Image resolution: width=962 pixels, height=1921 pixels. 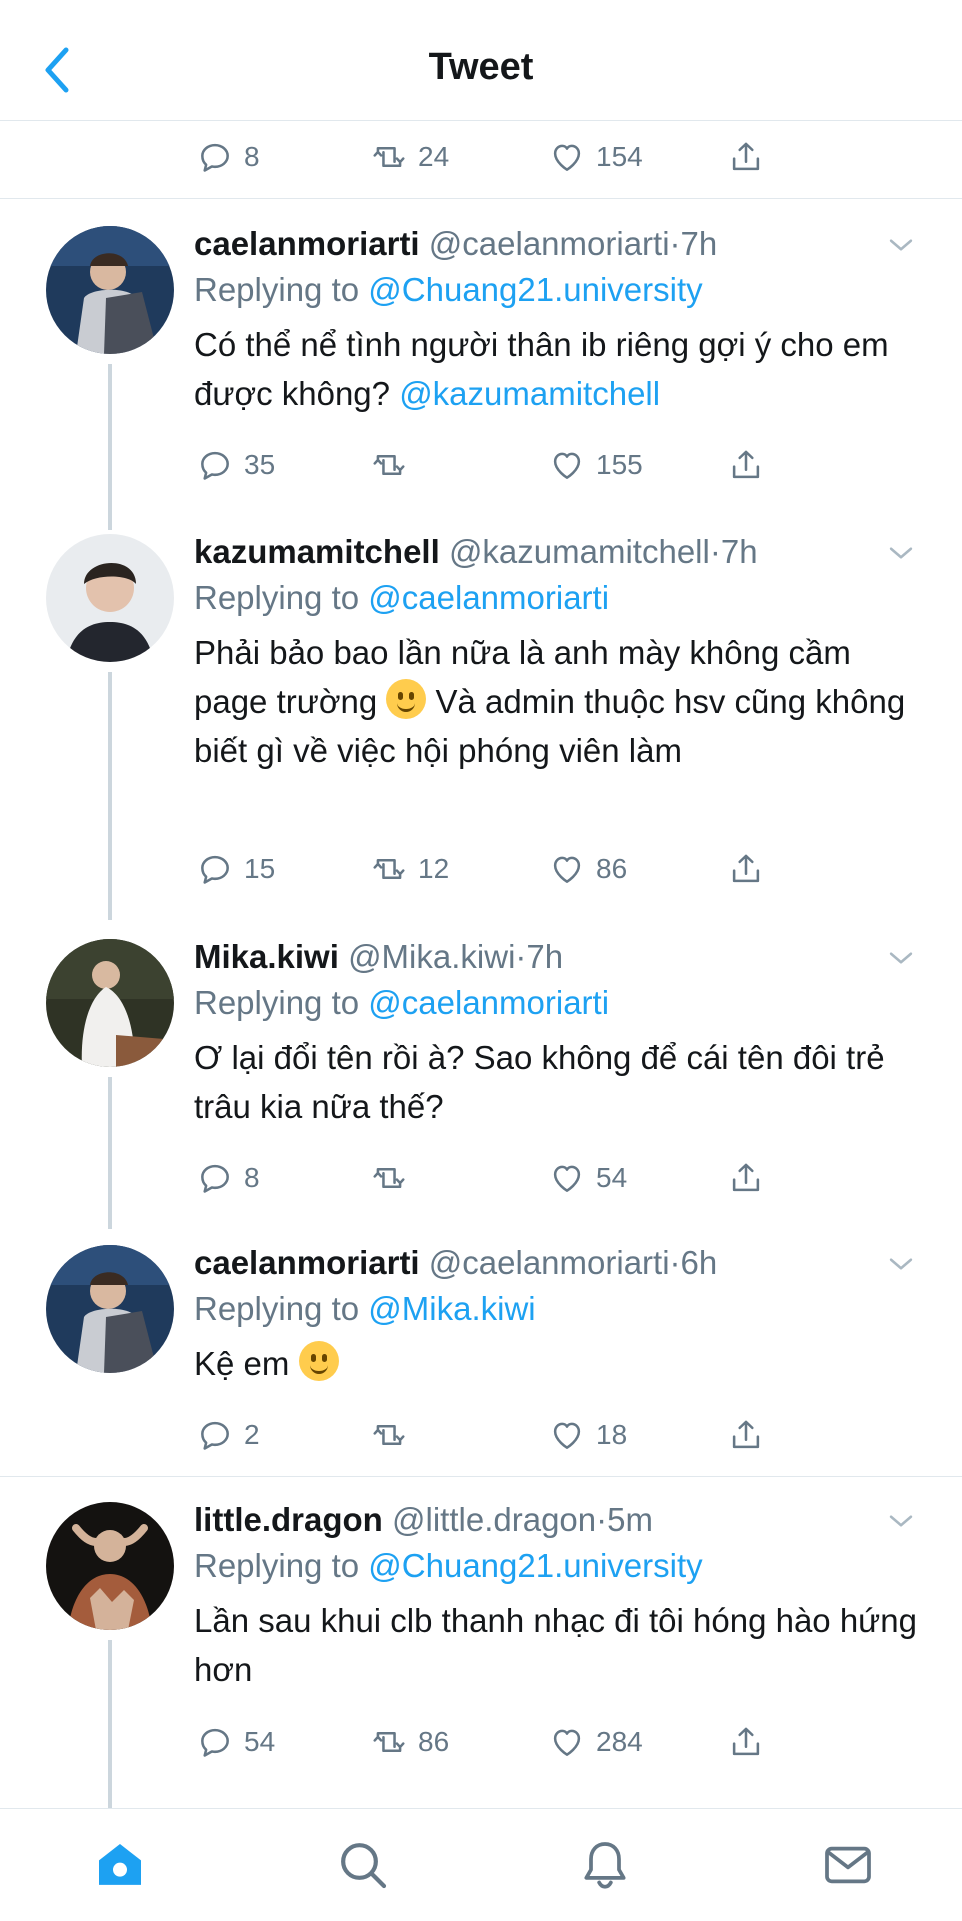 I want to click on like-button: 54, so click(x=587, y=1178).